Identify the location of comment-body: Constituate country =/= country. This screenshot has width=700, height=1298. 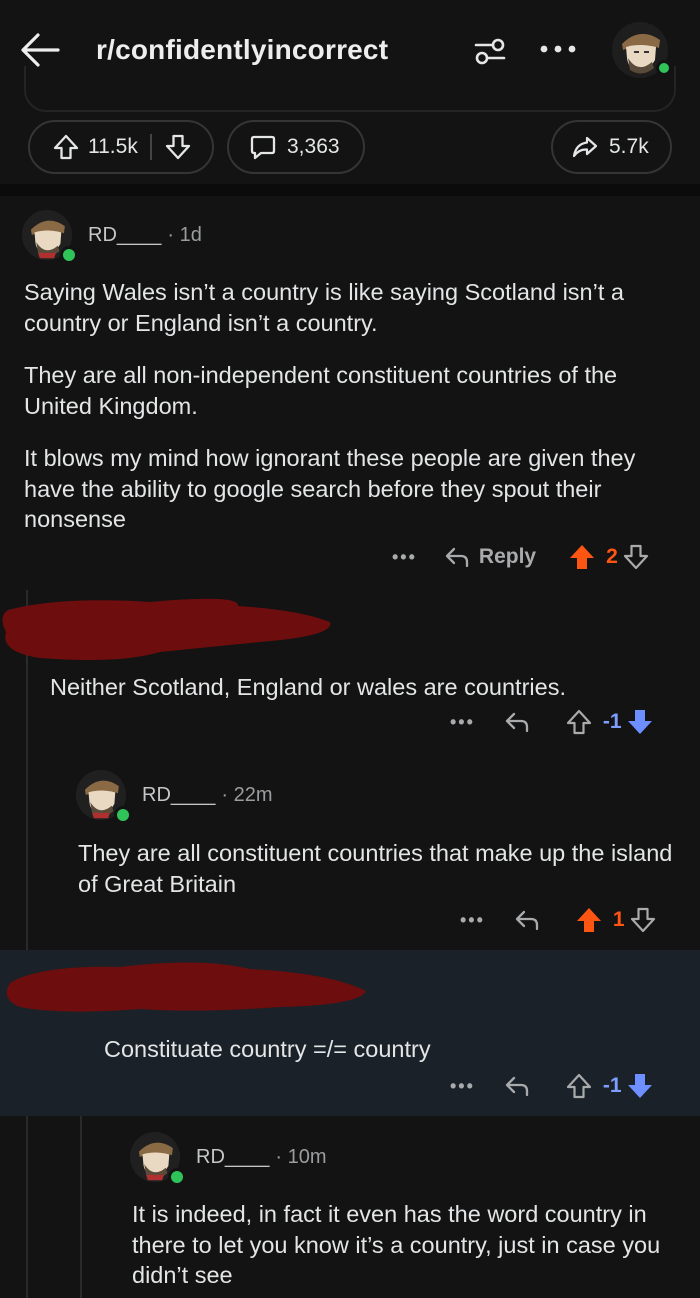
(267, 1049).